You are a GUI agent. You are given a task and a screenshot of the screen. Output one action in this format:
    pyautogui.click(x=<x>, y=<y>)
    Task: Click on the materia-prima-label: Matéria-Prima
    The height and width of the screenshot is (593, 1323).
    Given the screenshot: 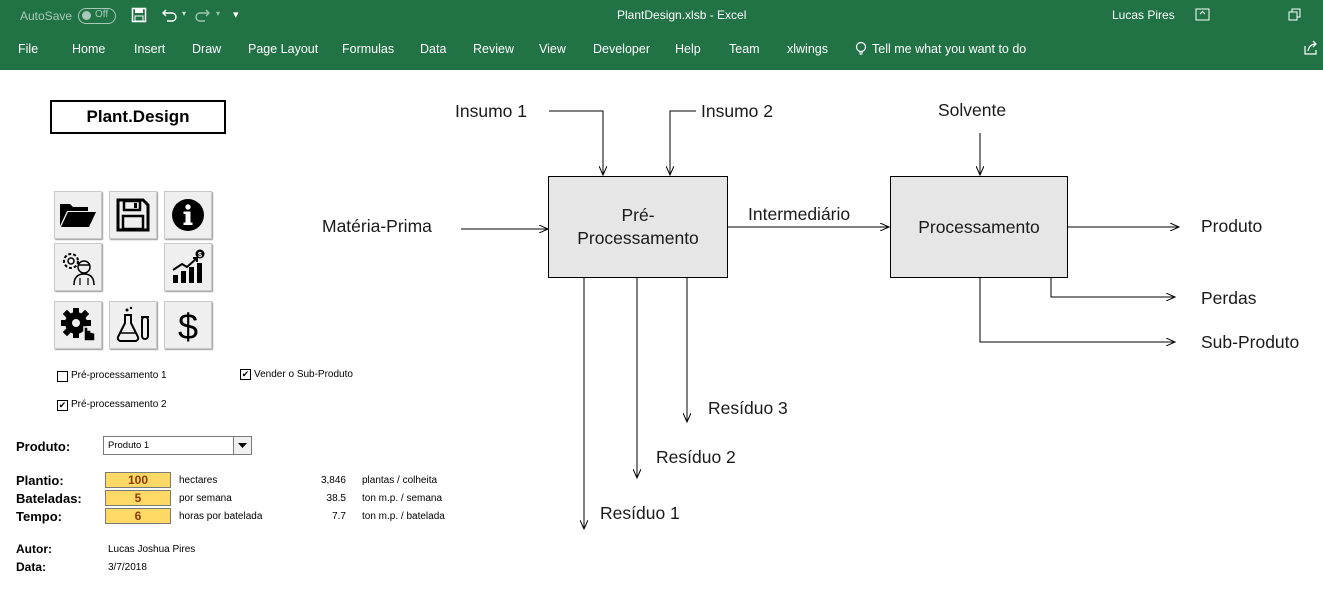 What is the action you would take?
    pyautogui.click(x=377, y=226)
    